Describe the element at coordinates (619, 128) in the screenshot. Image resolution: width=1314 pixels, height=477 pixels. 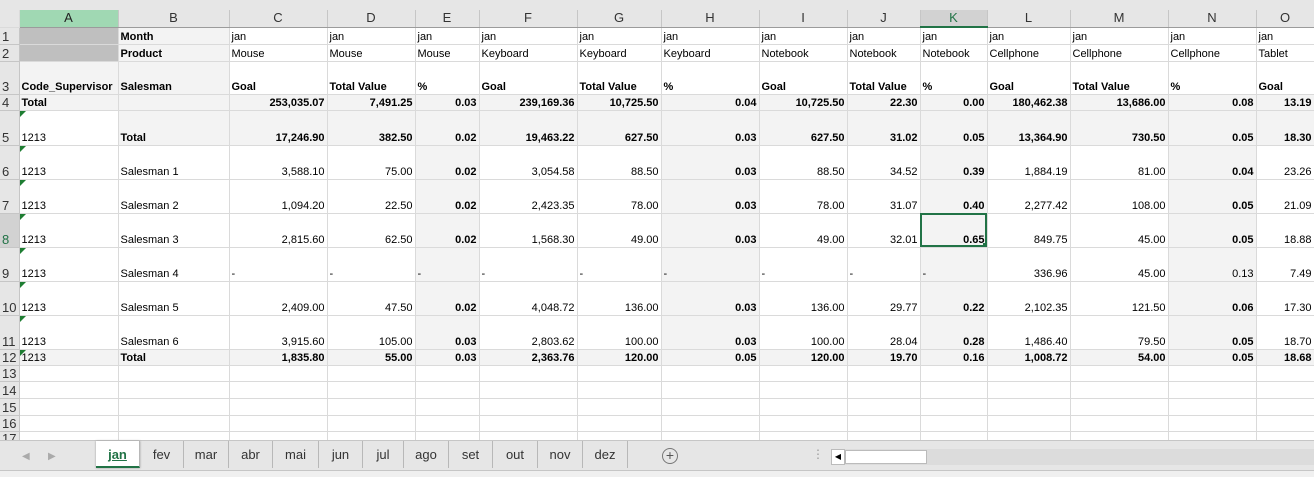
I see `cell-g5: 627.50` at that location.